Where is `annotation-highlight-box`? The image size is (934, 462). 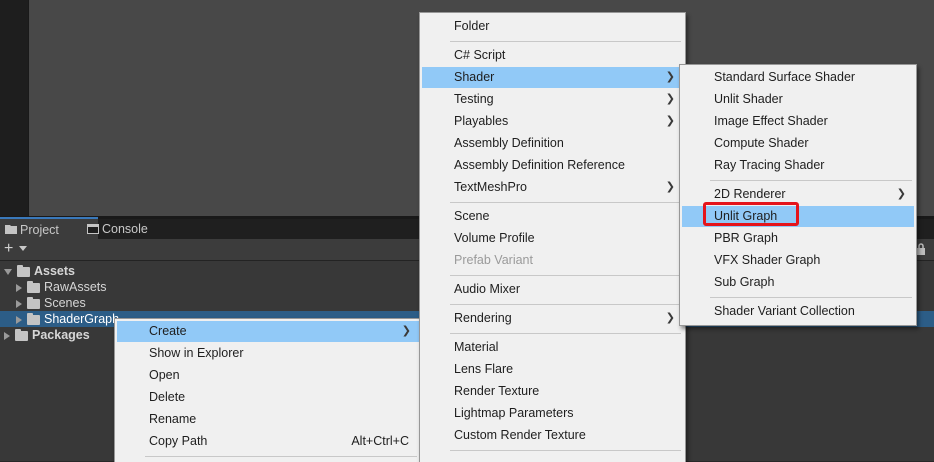
annotation-highlight-box is located at coordinates (751, 214).